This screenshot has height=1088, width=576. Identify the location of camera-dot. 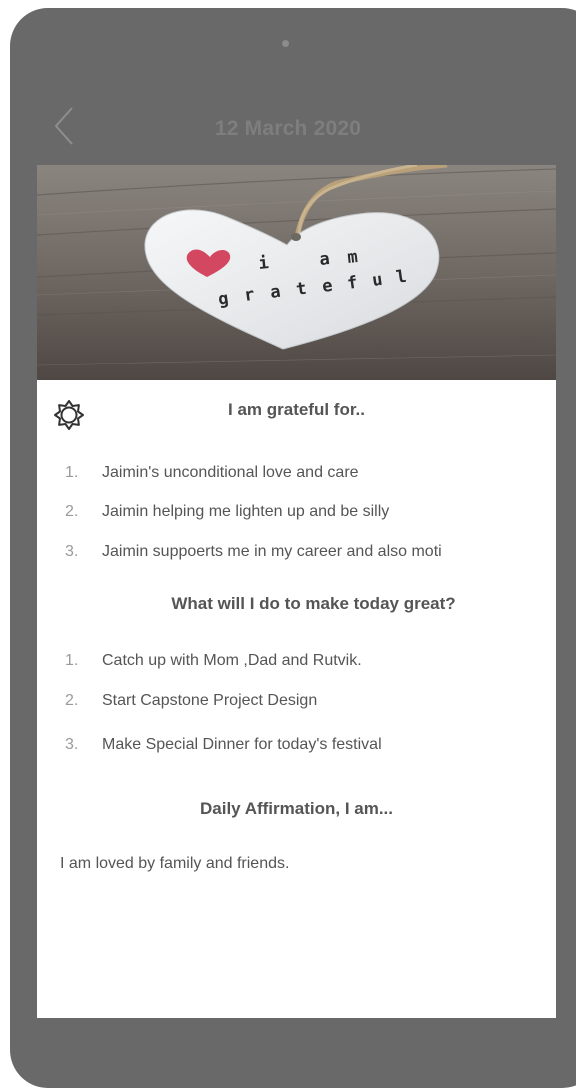
(285, 43).